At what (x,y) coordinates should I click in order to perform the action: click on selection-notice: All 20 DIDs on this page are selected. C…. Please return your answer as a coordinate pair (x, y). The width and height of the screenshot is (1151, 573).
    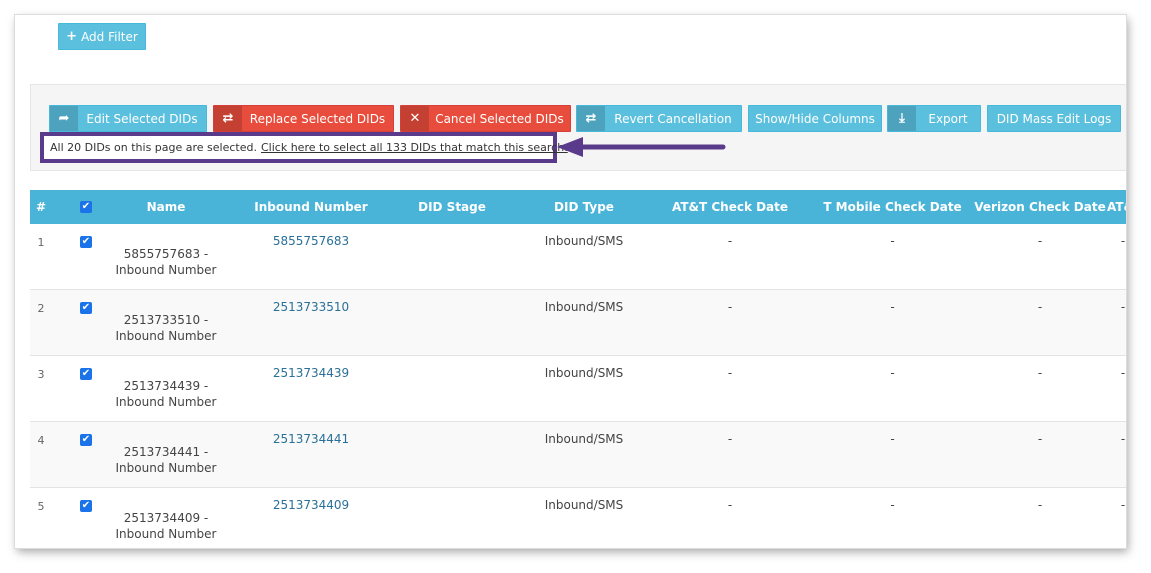
    Looking at the image, I should click on (304, 147).